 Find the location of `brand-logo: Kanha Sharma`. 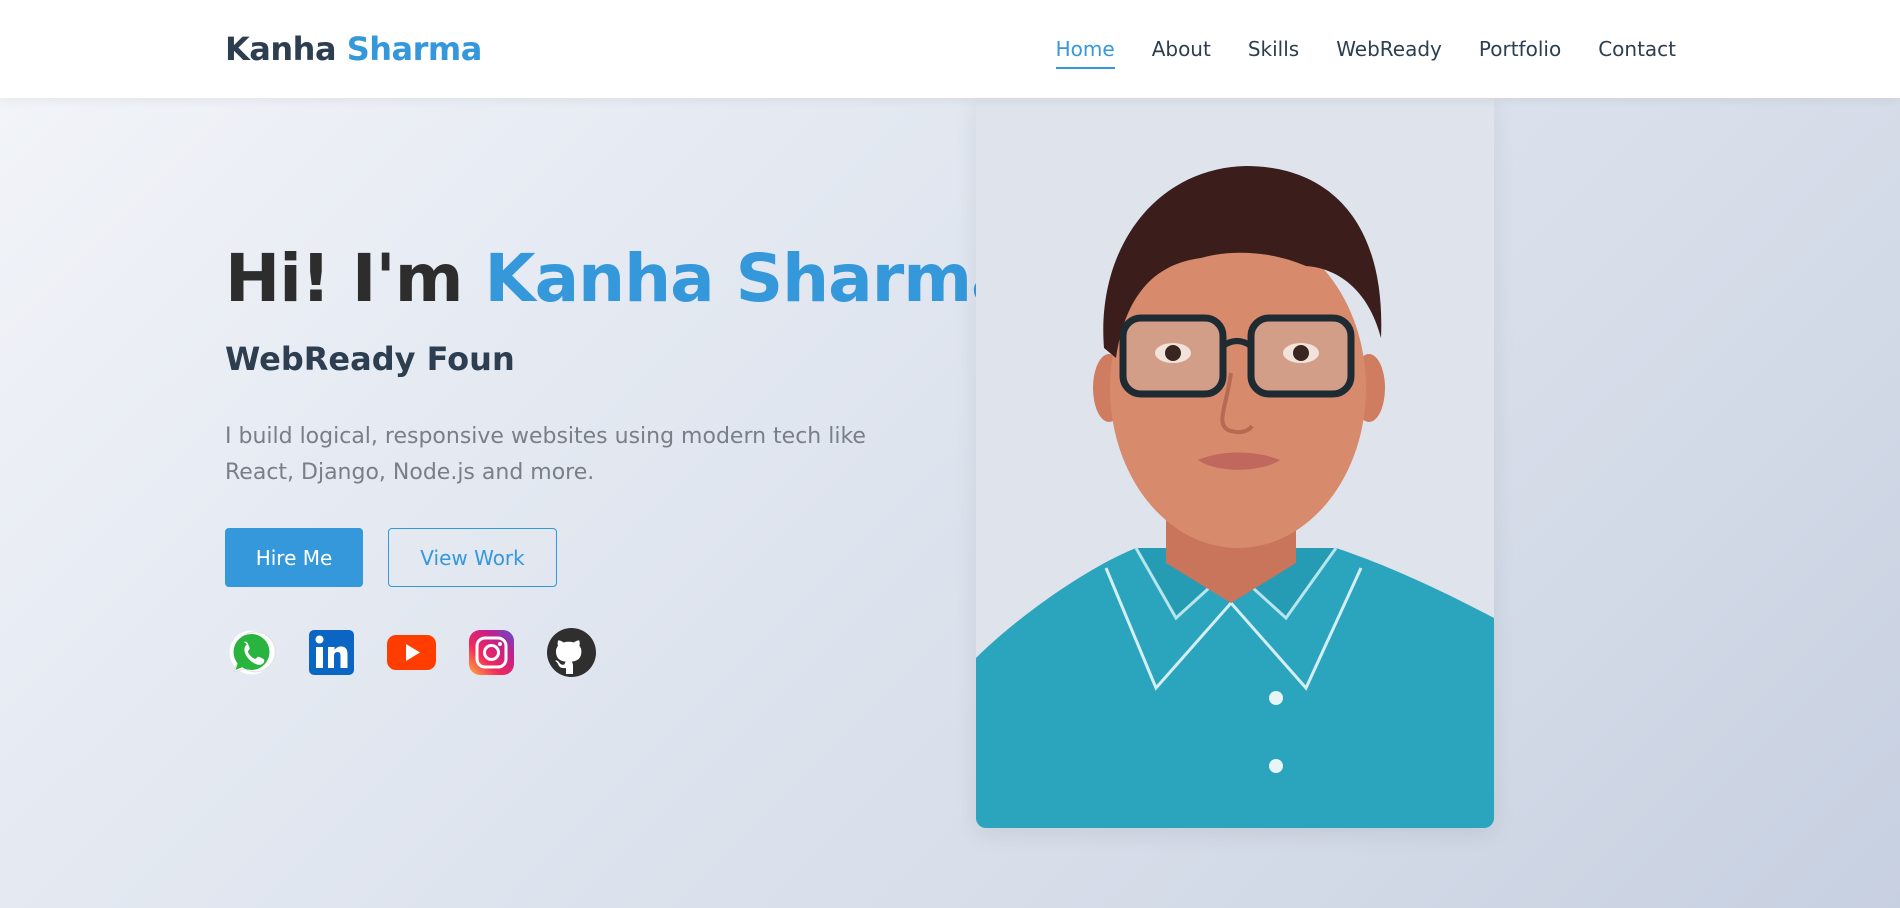

brand-logo: Kanha Sharma is located at coordinates (353, 49).